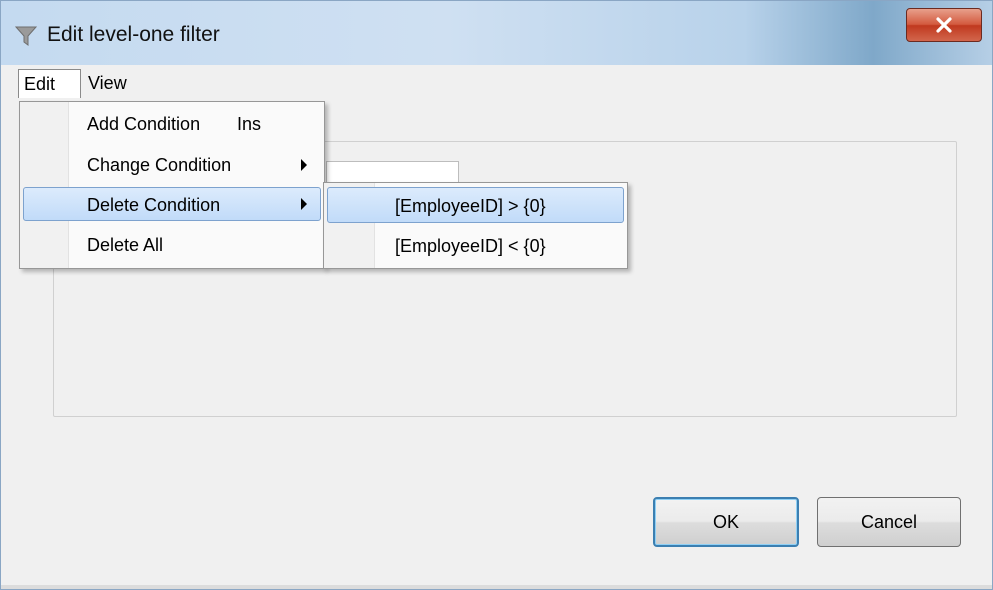 The height and width of the screenshot is (590, 993). What do you see at coordinates (26, 36) in the screenshot?
I see `filter-funnel-icon` at bounding box center [26, 36].